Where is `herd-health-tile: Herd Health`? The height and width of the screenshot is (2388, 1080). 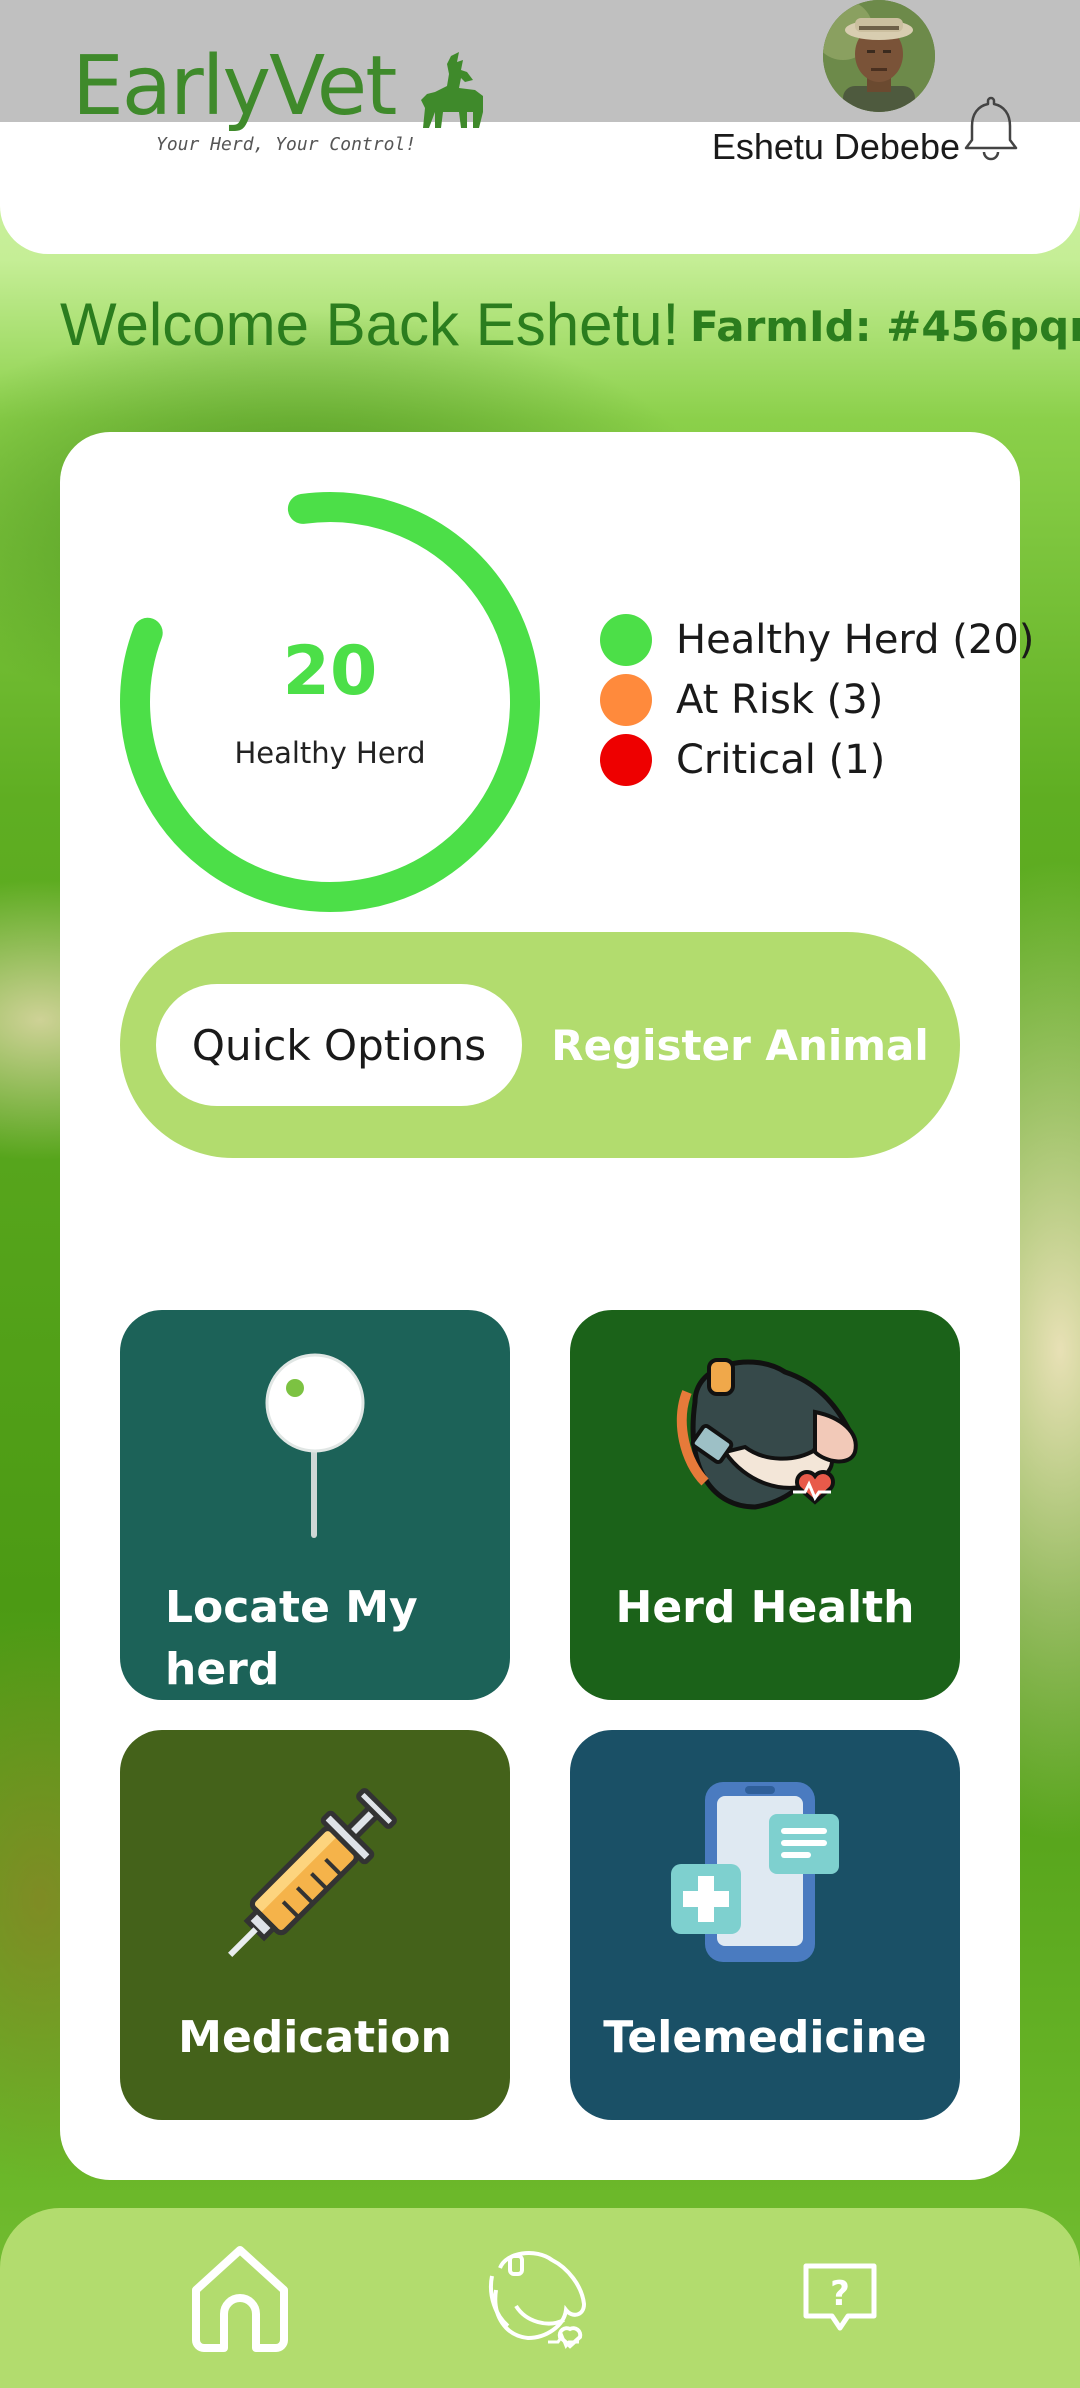 herd-health-tile: Herd Health is located at coordinates (765, 1505).